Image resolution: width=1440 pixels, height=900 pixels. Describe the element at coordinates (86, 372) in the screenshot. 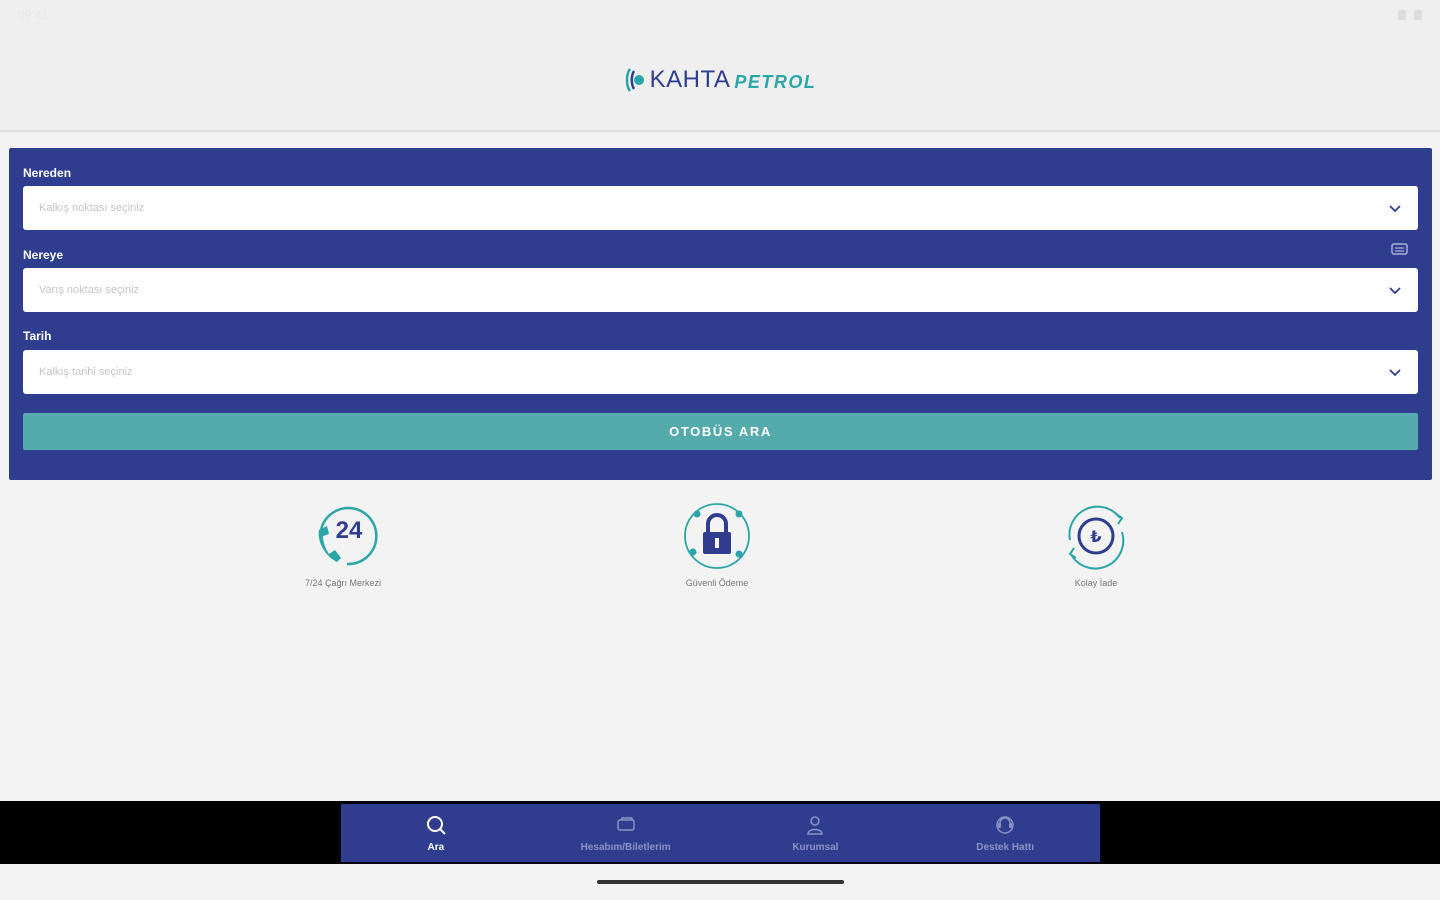

I see `date-placeholder: Kalkış tarihi seçiniz` at that location.